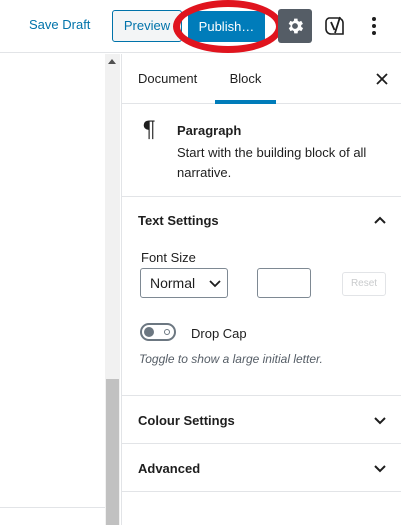 This screenshot has height=525, width=401. Describe the element at coordinates (112, 289) in the screenshot. I see `editor-scrollbar` at that location.